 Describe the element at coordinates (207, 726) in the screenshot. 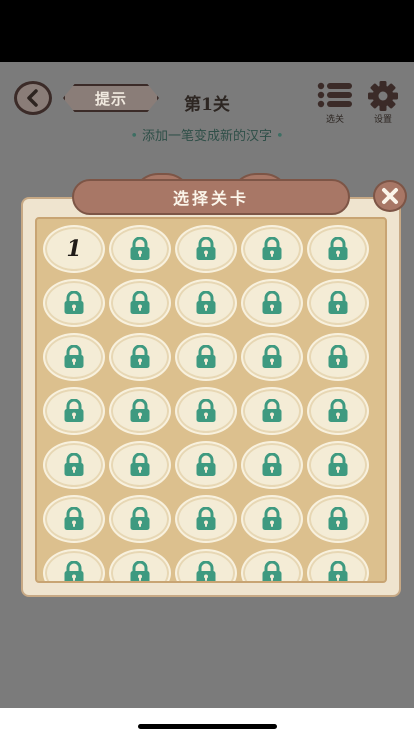

I see `home-indicator` at that location.